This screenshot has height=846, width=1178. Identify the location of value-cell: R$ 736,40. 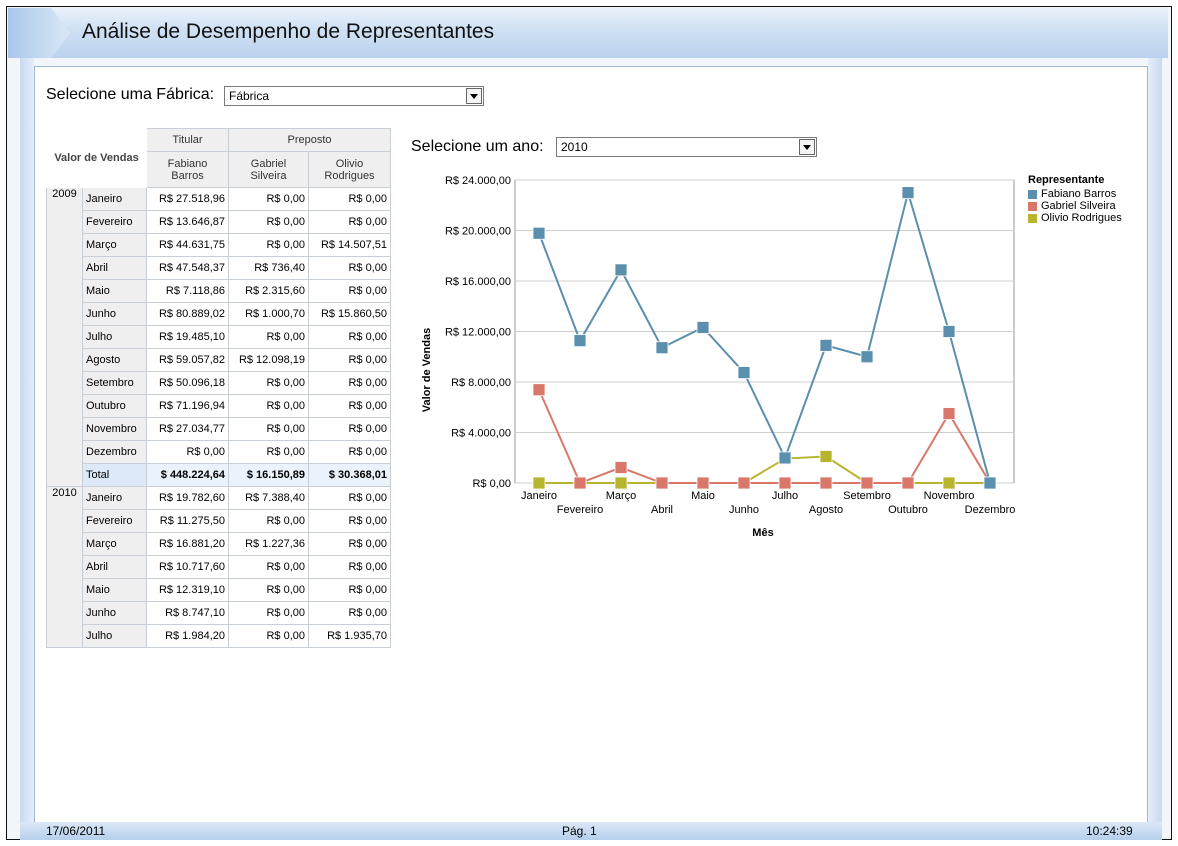
(268, 268).